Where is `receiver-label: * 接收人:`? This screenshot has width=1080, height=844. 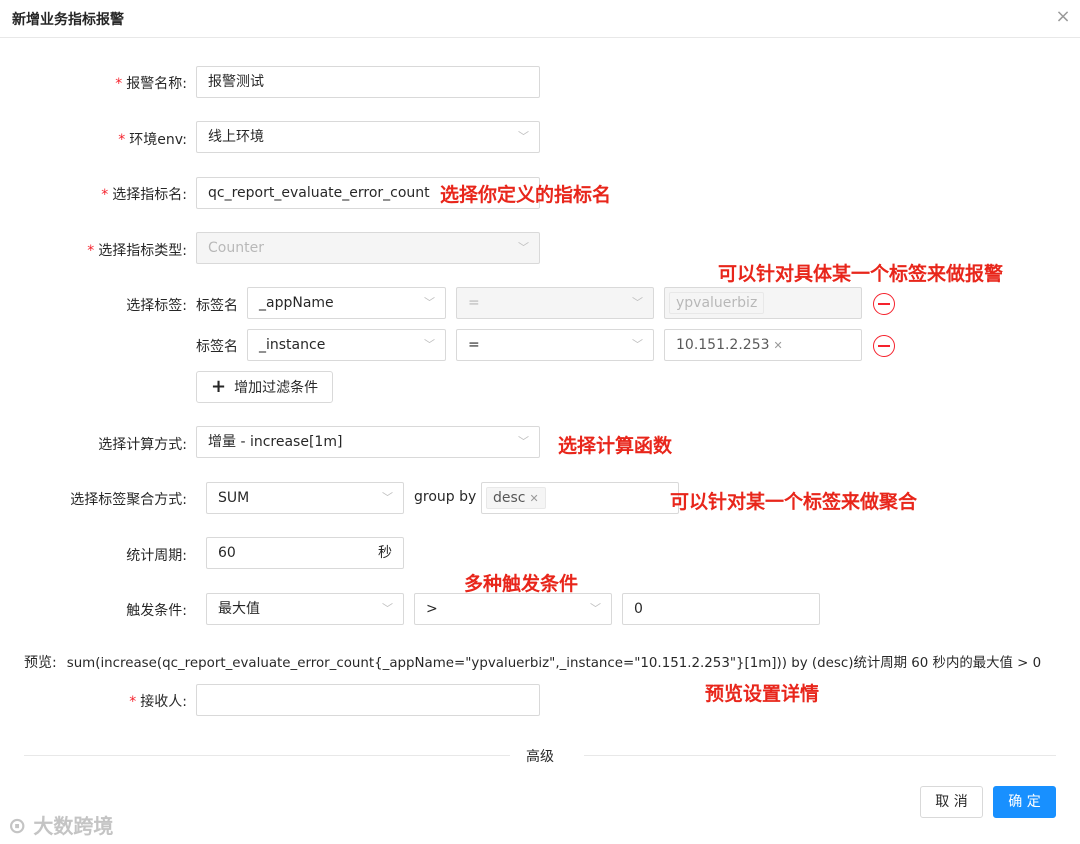 receiver-label: * 接收人: is located at coordinates (158, 701).